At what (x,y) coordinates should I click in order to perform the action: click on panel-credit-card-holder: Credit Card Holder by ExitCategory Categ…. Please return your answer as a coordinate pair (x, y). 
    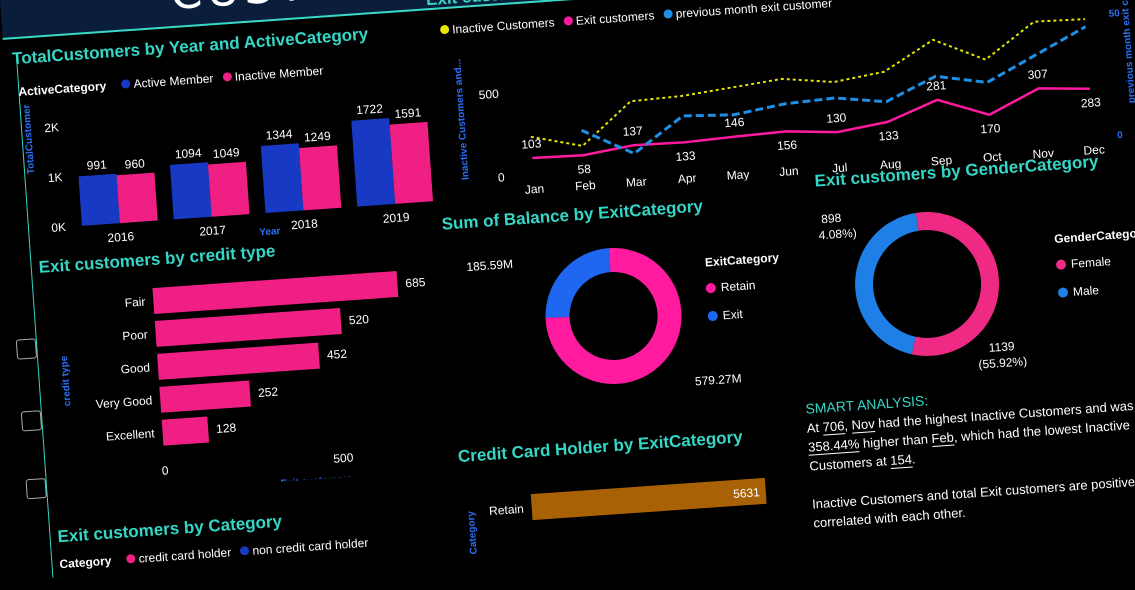
    Looking at the image, I should click on (630, 489).